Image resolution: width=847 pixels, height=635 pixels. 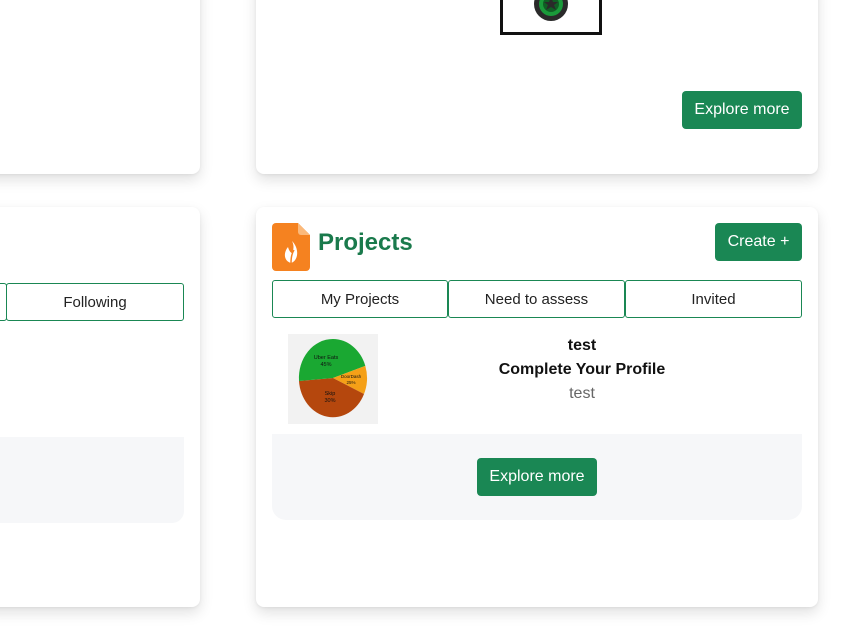 I want to click on create-project-button: Create +, so click(x=758, y=242).